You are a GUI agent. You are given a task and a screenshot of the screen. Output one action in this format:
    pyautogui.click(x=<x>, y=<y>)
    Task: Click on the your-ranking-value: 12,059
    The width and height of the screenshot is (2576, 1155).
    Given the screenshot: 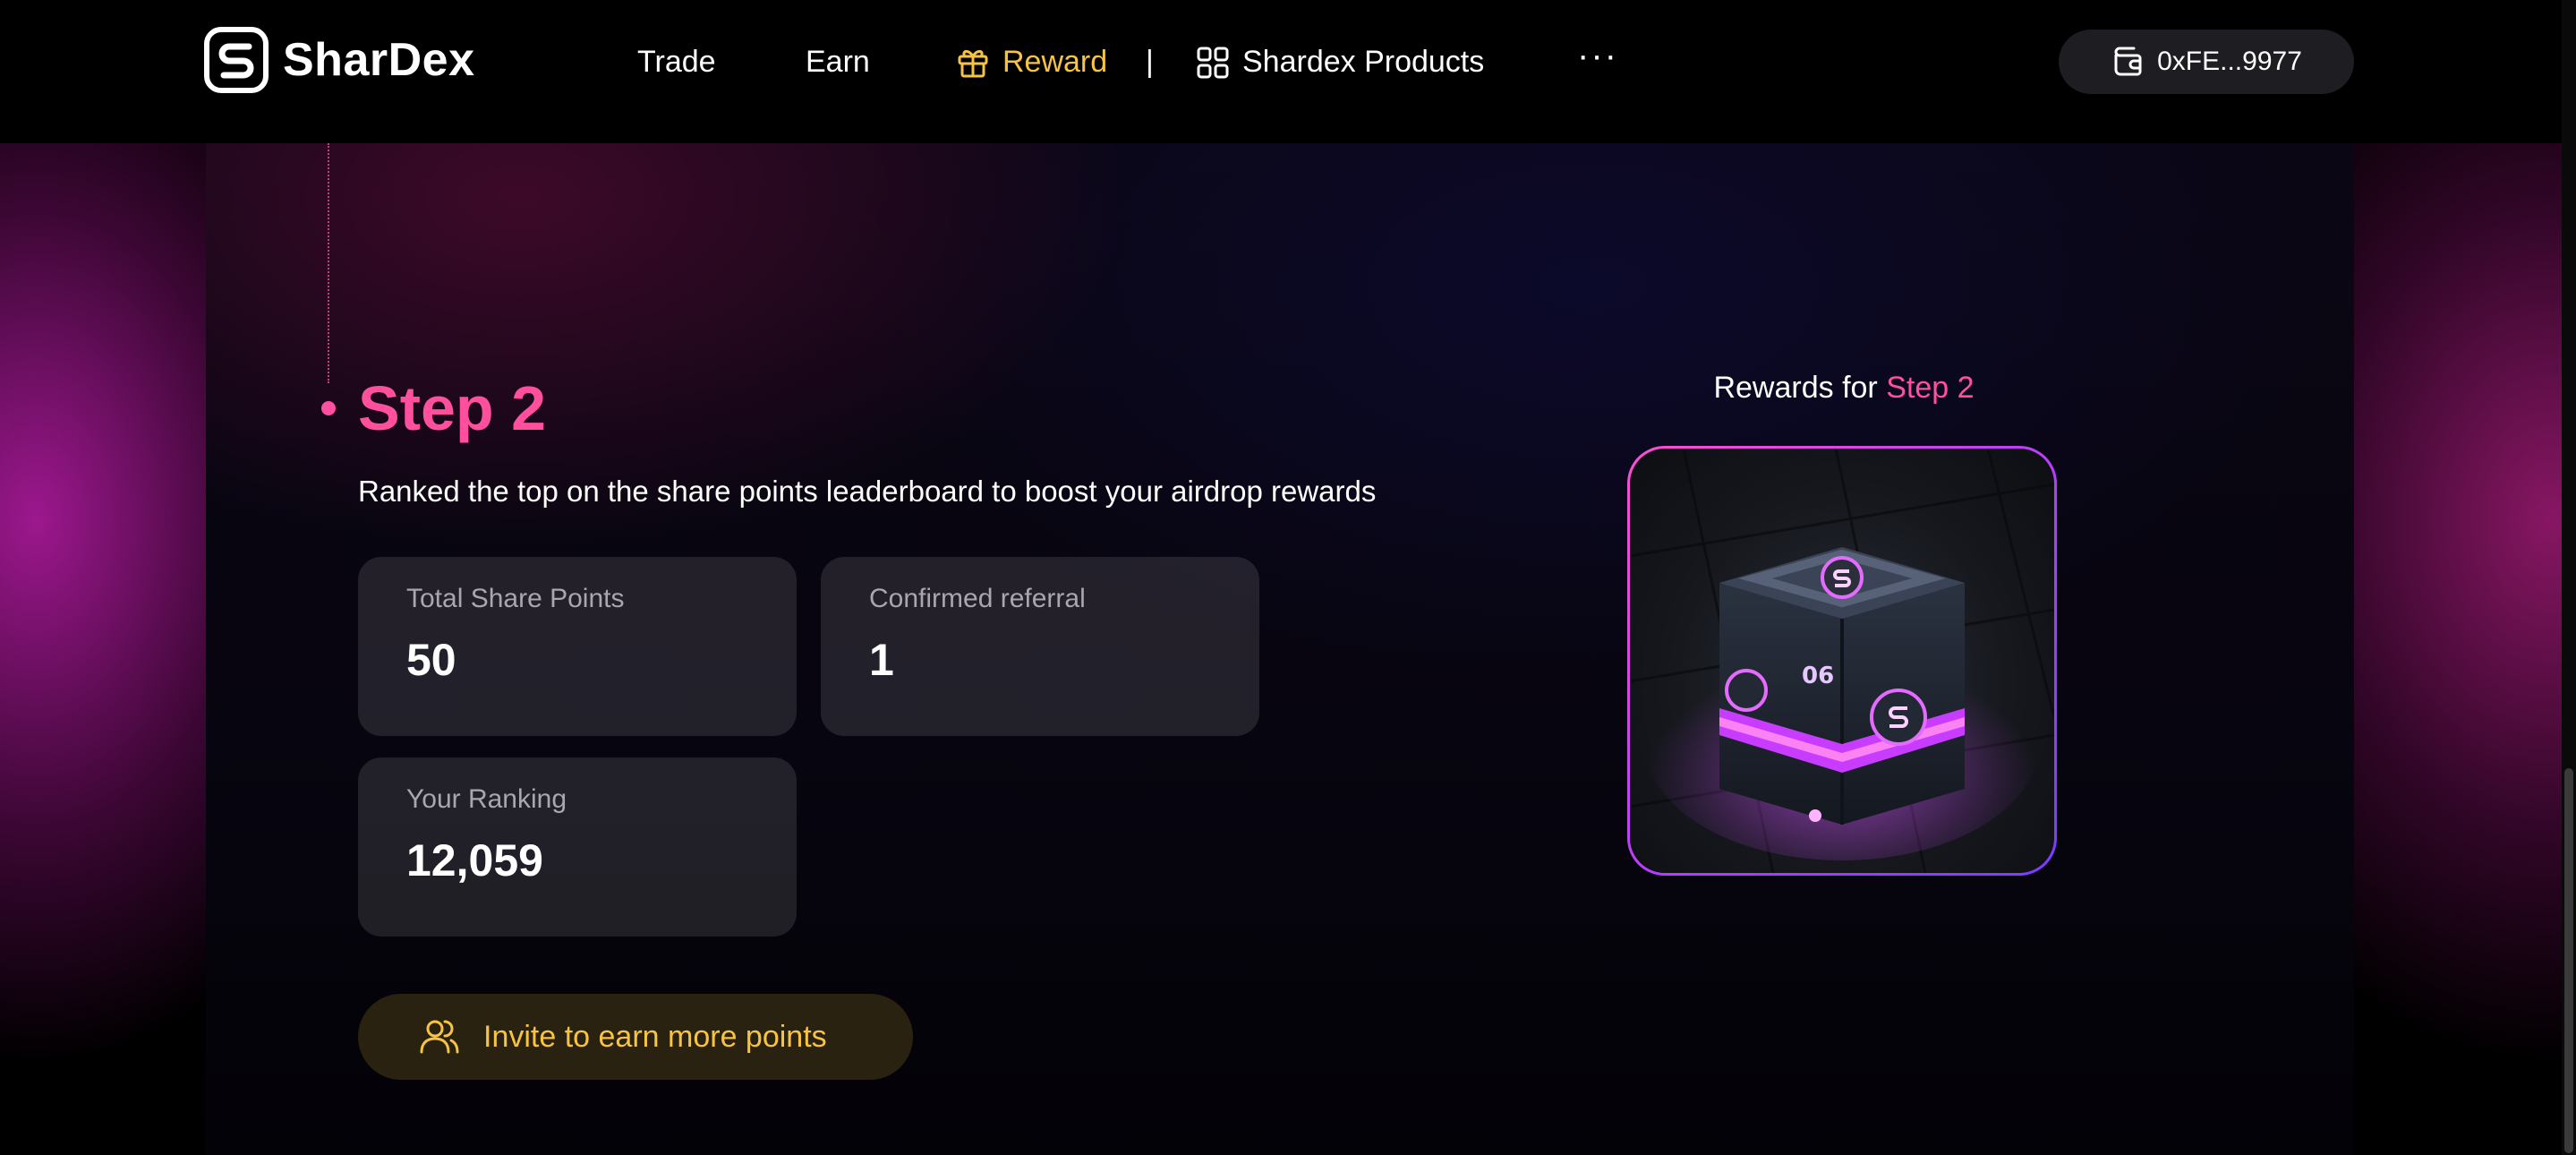 What is the action you would take?
    pyautogui.click(x=474, y=860)
    